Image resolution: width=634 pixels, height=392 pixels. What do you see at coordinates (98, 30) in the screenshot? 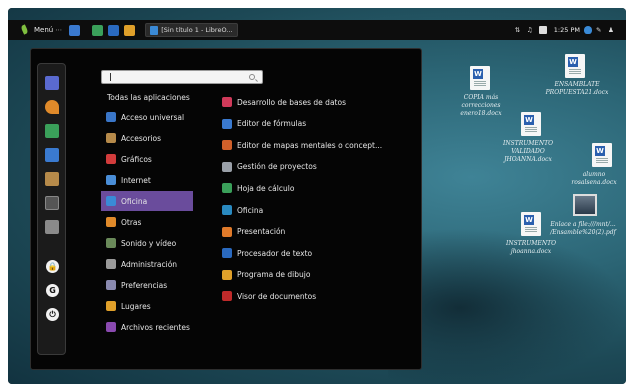
I see `files-launcher-icon` at bounding box center [98, 30].